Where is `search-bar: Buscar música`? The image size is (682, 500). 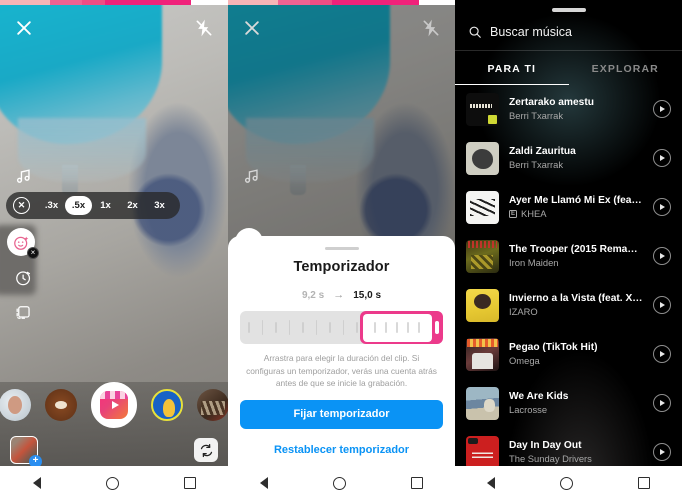 search-bar: Buscar música is located at coordinates (568, 31).